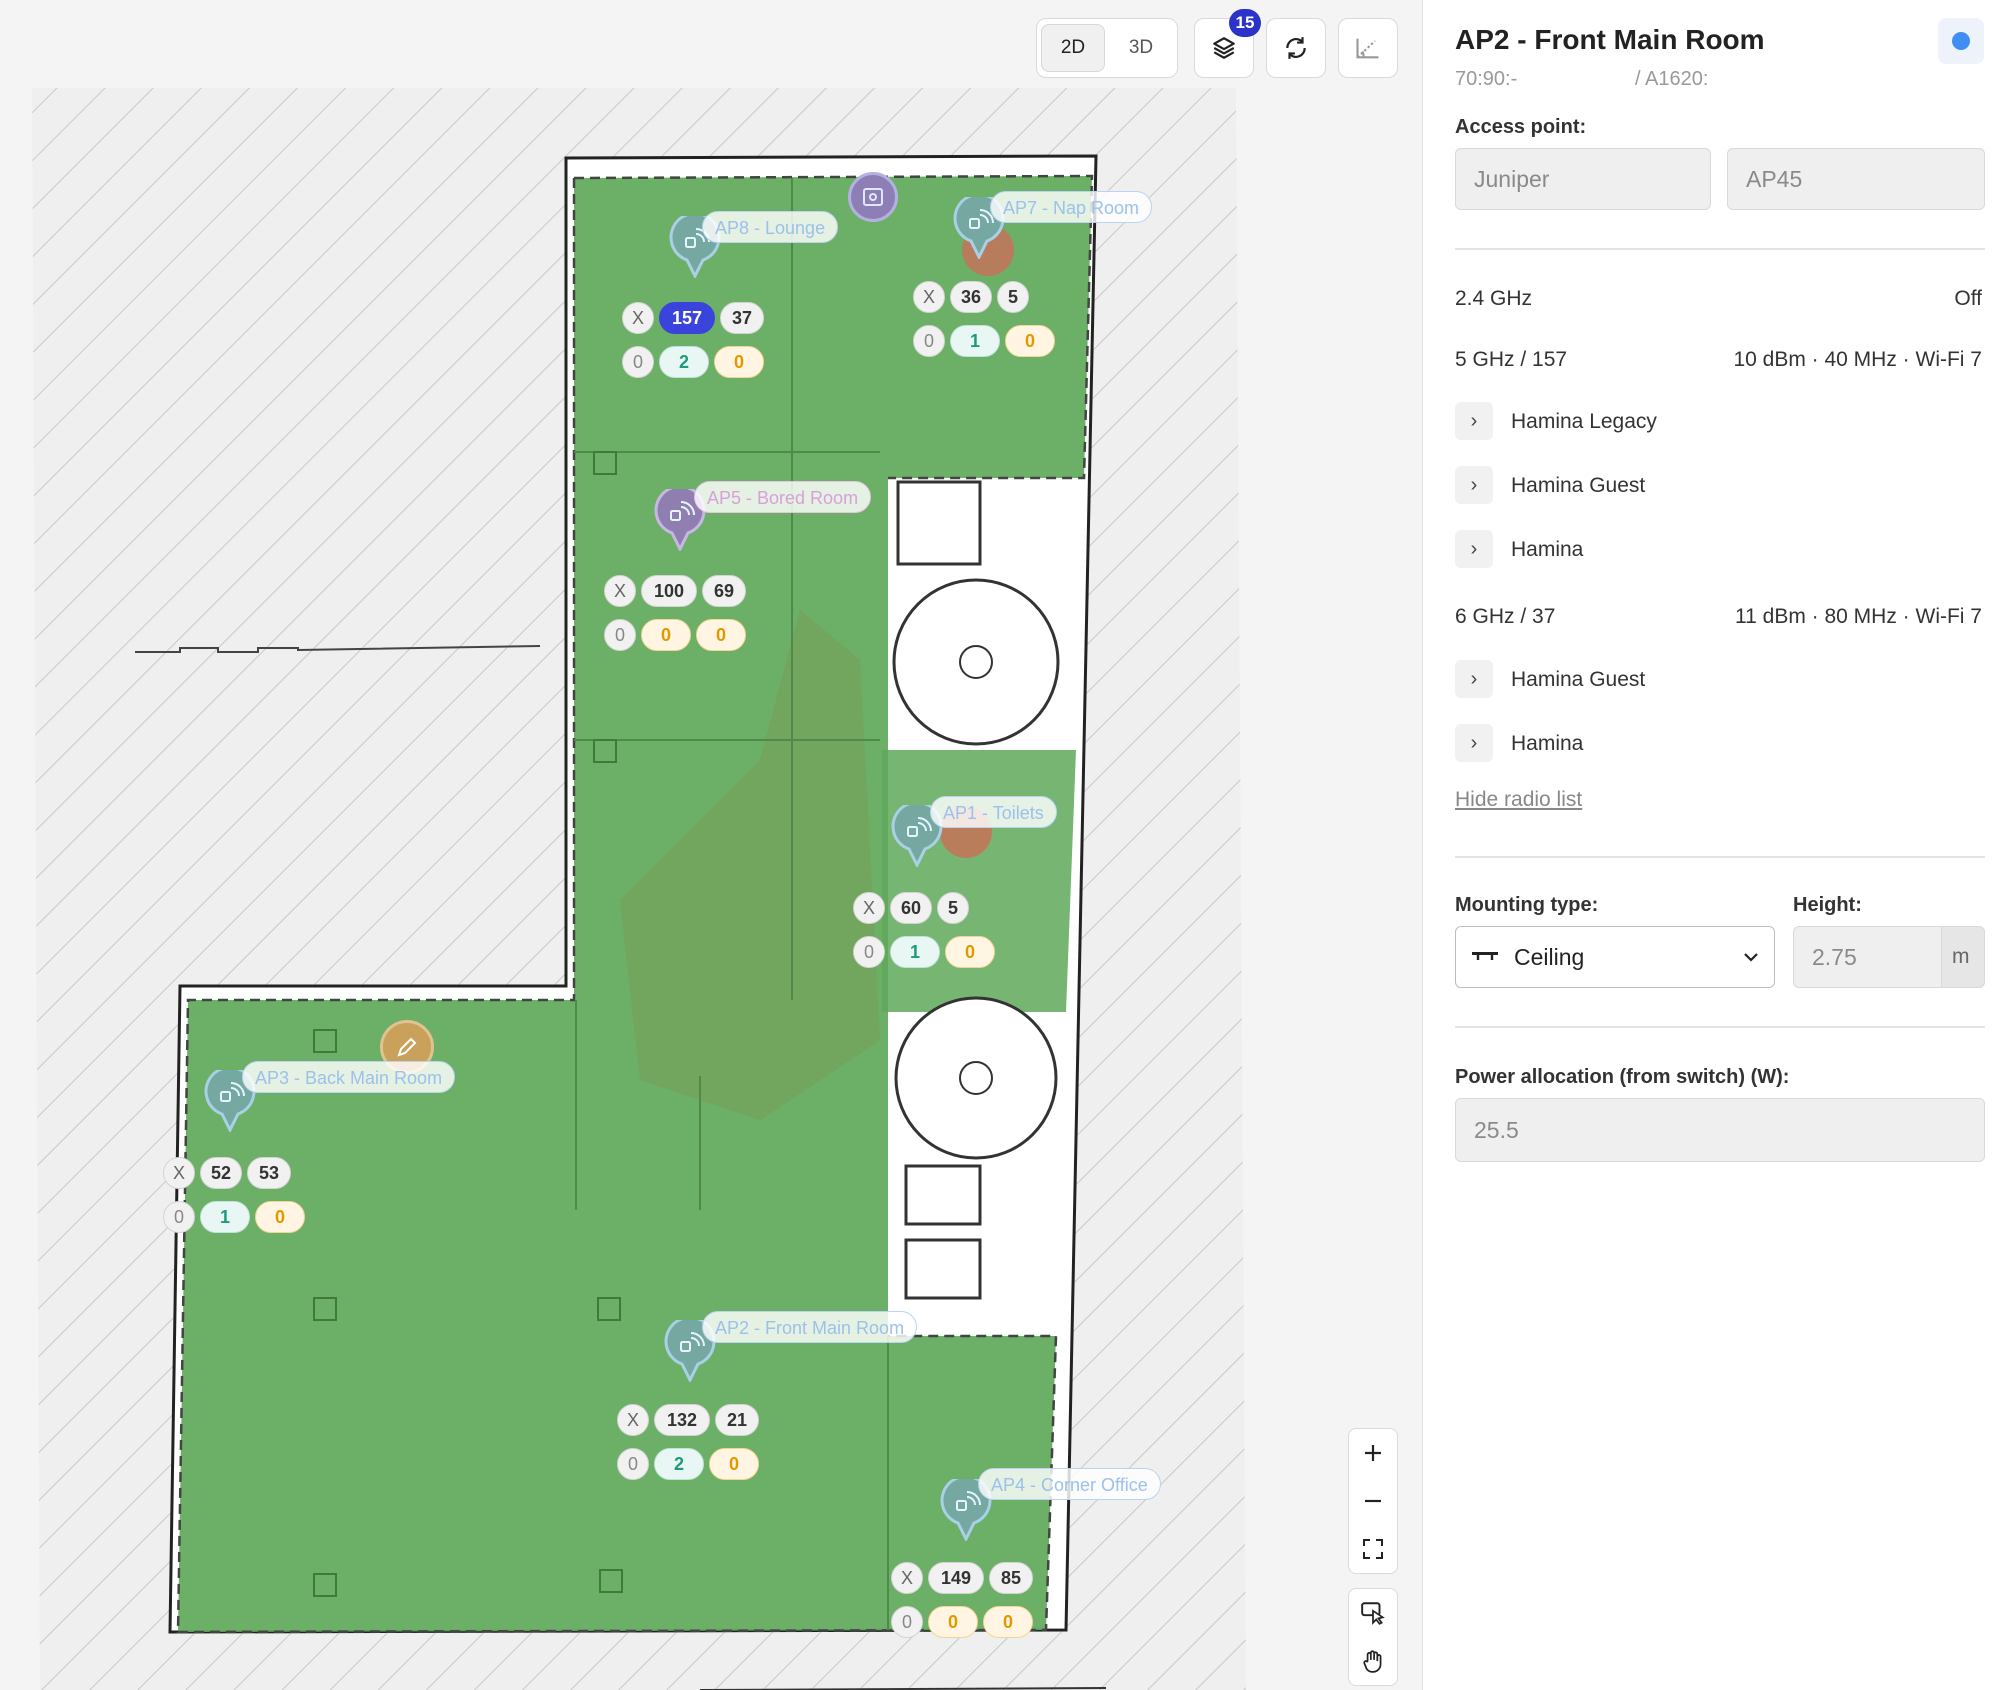 Image resolution: width=2000 pixels, height=1690 pixels. What do you see at coordinates (1720, 1130) in the screenshot?
I see `power-allocation-field: 25.5` at bounding box center [1720, 1130].